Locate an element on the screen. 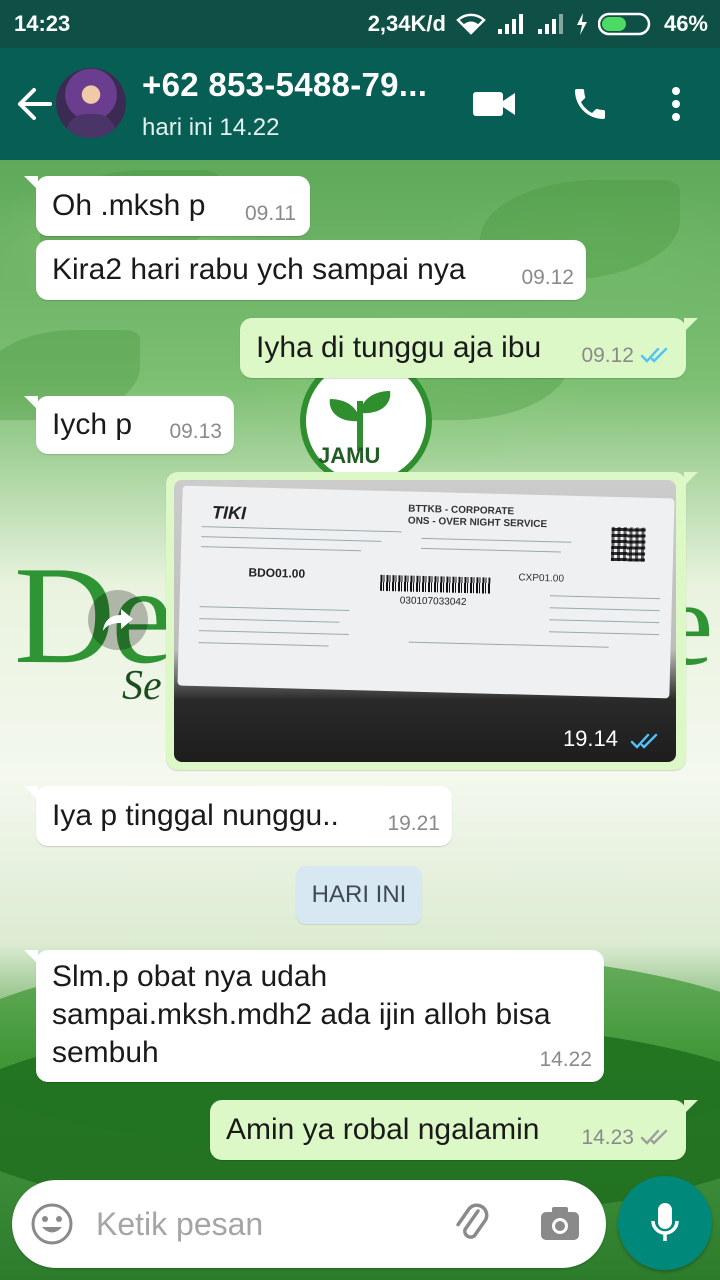 This screenshot has height=1280, width=720. message-text: Oh .mksh p is located at coordinates (129, 205).